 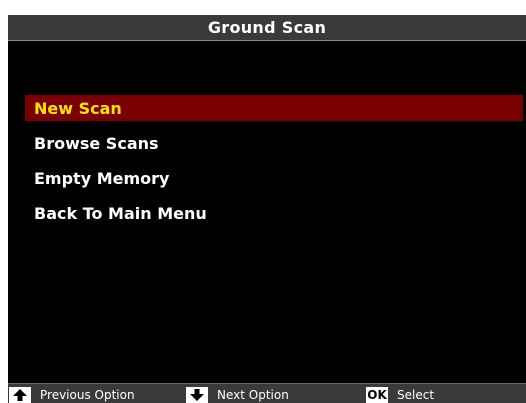 I want to click on title-bar: Ground Scan, so click(x=267, y=28).